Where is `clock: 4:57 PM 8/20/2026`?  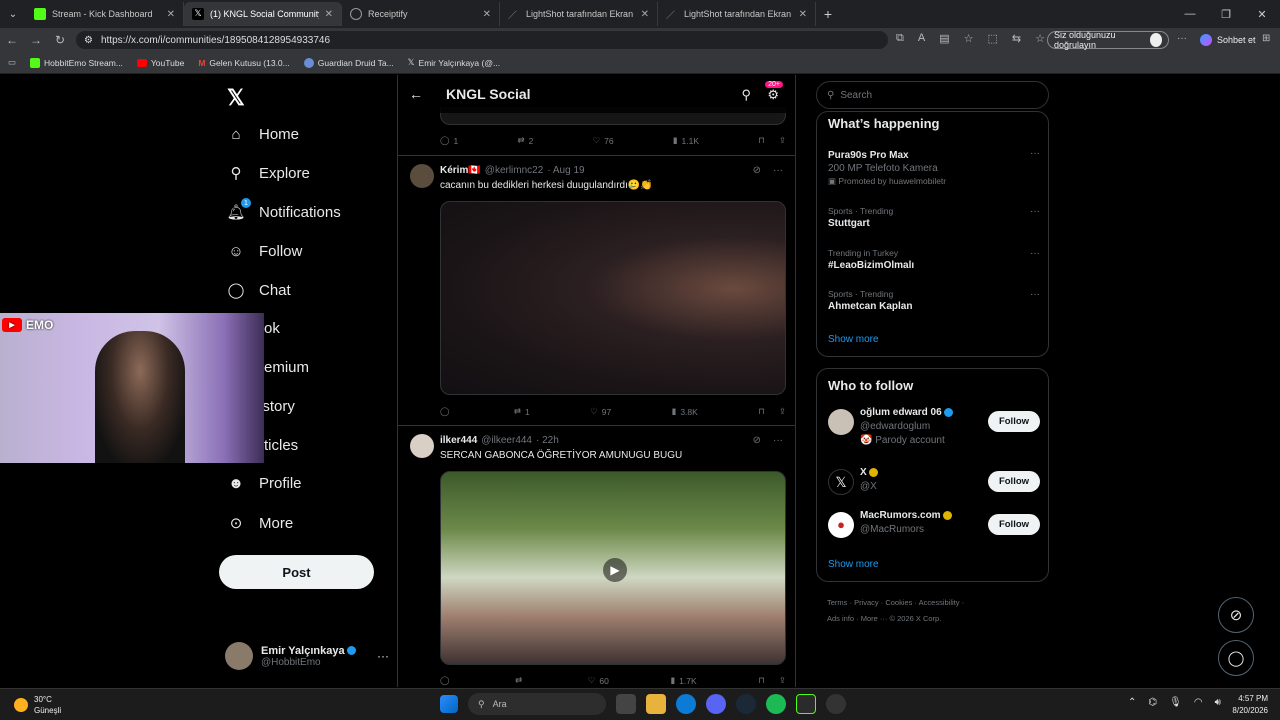 clock: 4:57 PM 8/20/2026 is located at coordinates (1245, 705).